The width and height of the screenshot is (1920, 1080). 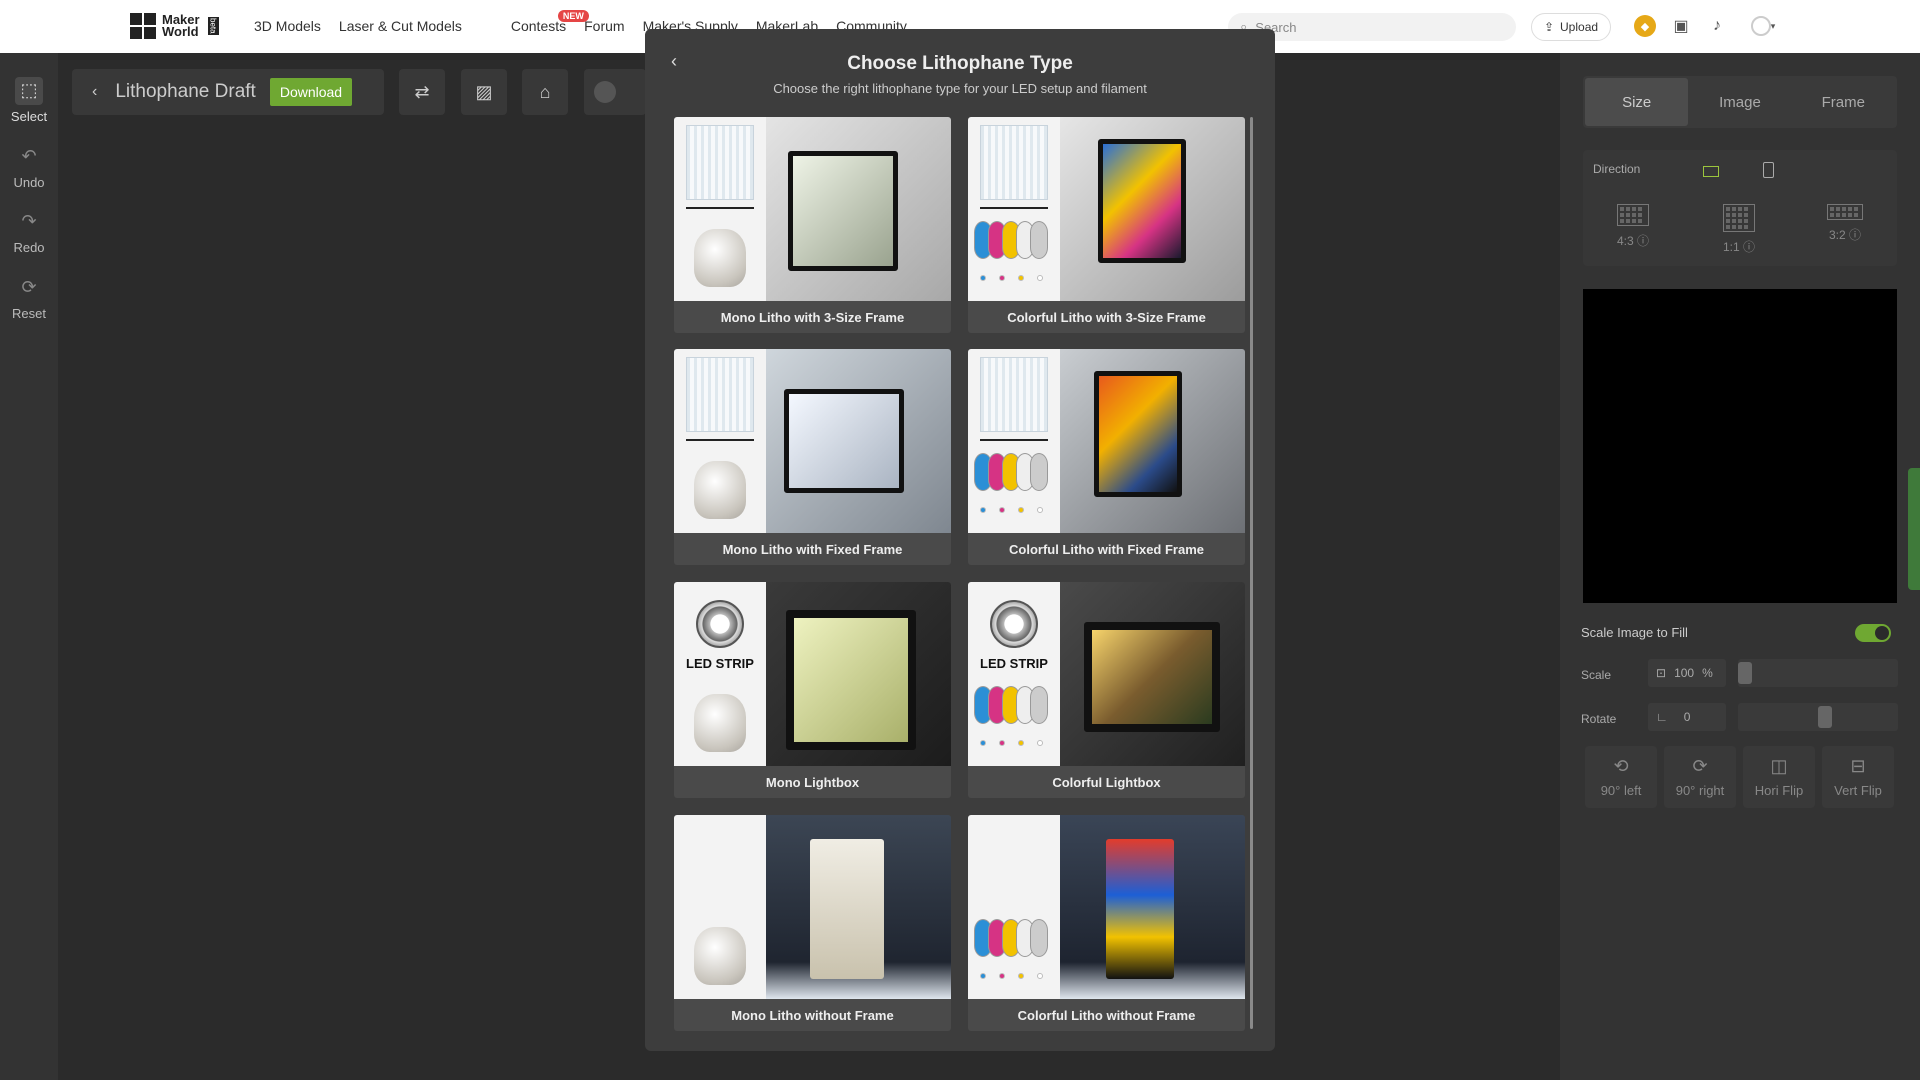 I want to click on ratio-1-1: 1:1 ⓘ, so click(x=1739, y=229).